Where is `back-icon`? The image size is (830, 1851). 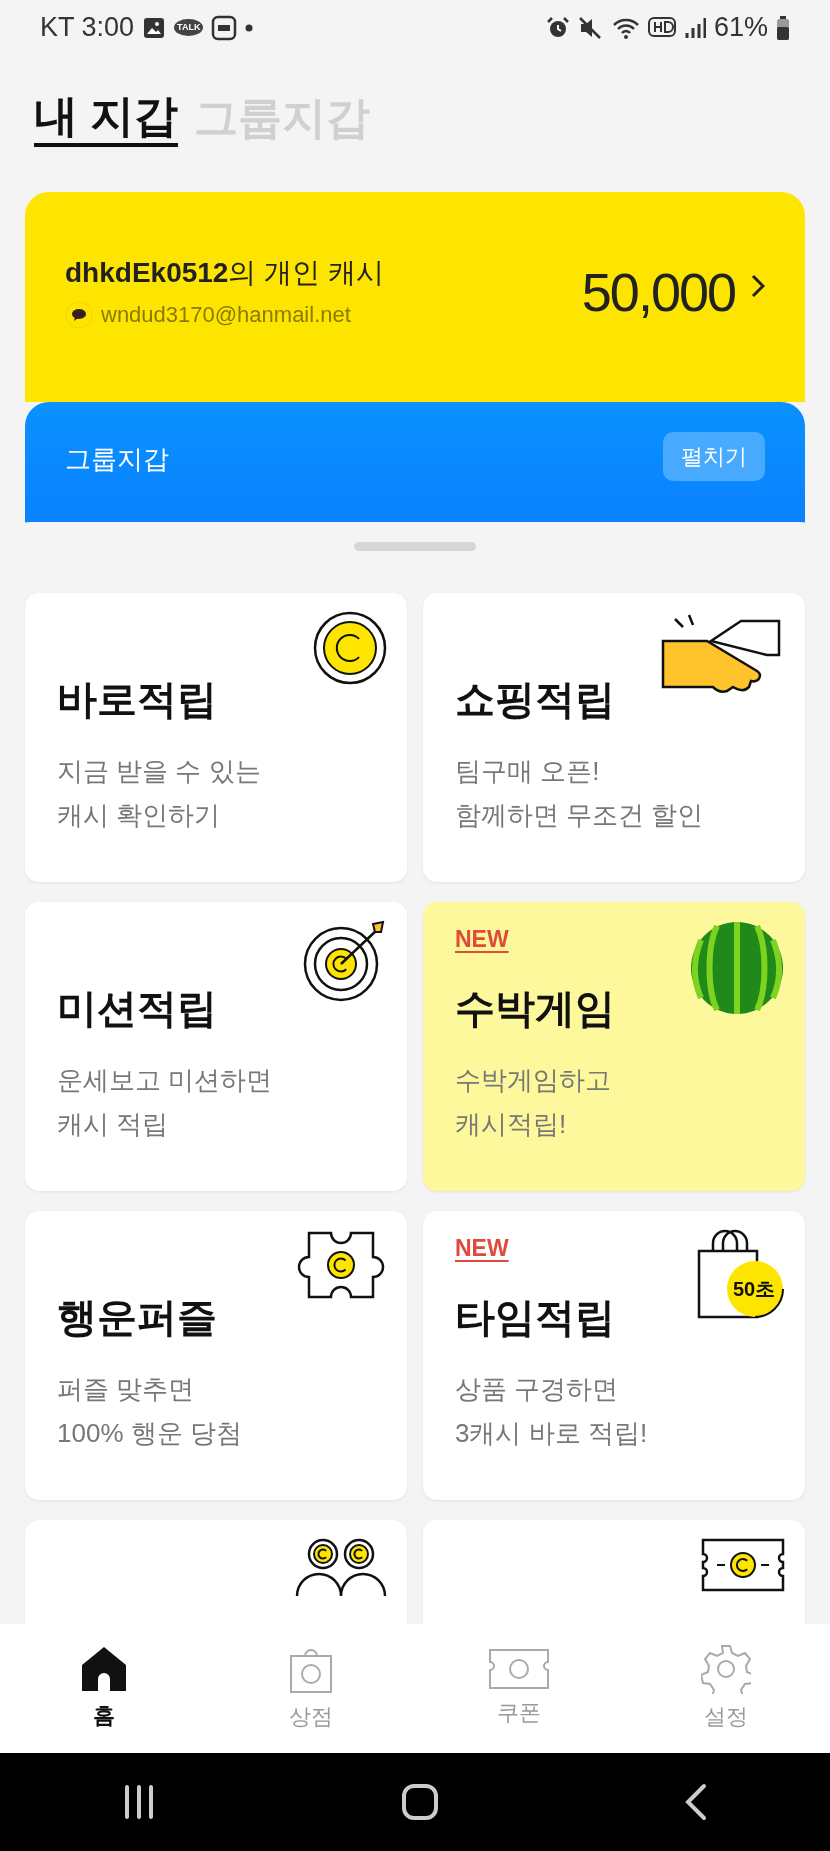
back-icon is located at coordinates (695, 1802).